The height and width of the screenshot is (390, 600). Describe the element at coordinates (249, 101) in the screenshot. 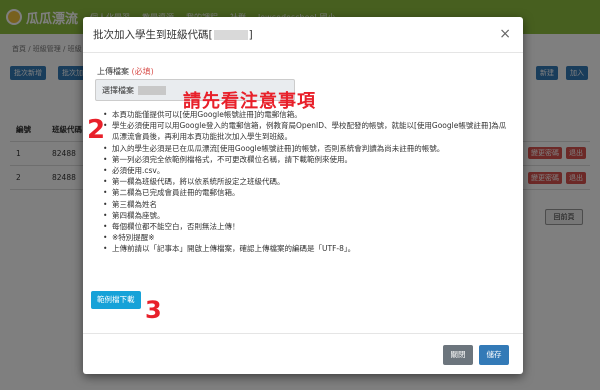

I see `annotation-read-notes: 請先看注意事項` at that location.